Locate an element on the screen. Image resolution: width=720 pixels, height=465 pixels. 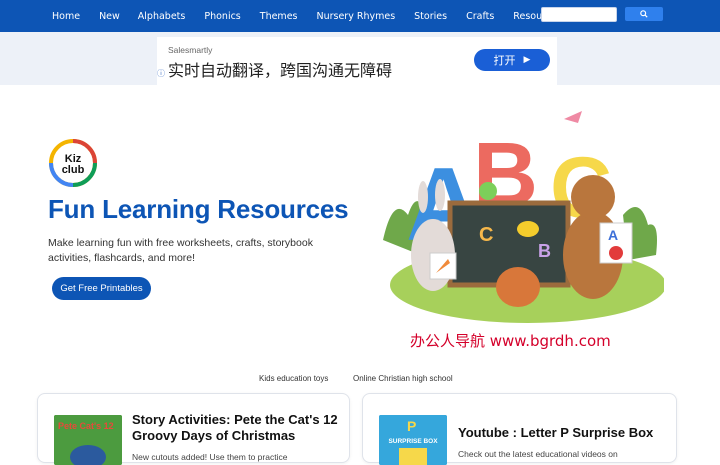
nav-item-home: Home is located at coordinates (66, 16).